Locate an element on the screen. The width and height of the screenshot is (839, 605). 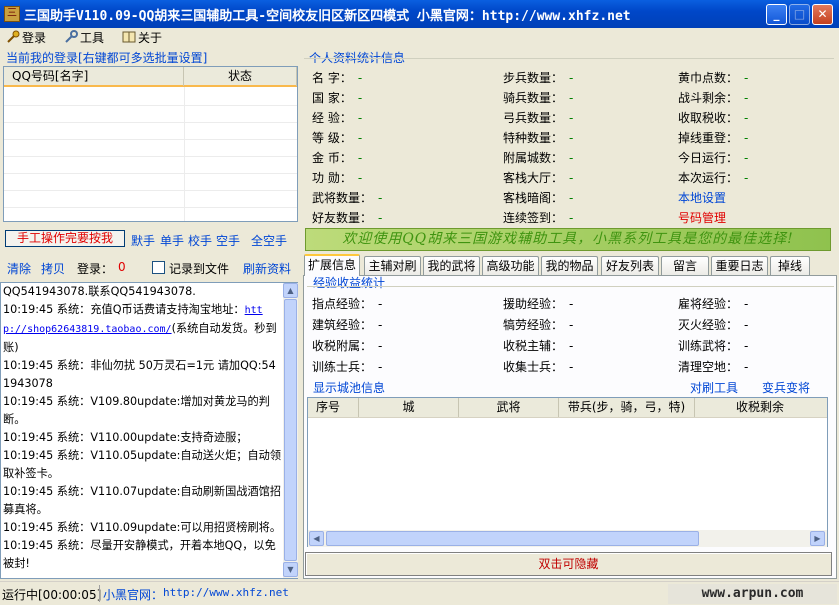
tab-my-generals: 我的武将 is located at coordinates (451, 265).